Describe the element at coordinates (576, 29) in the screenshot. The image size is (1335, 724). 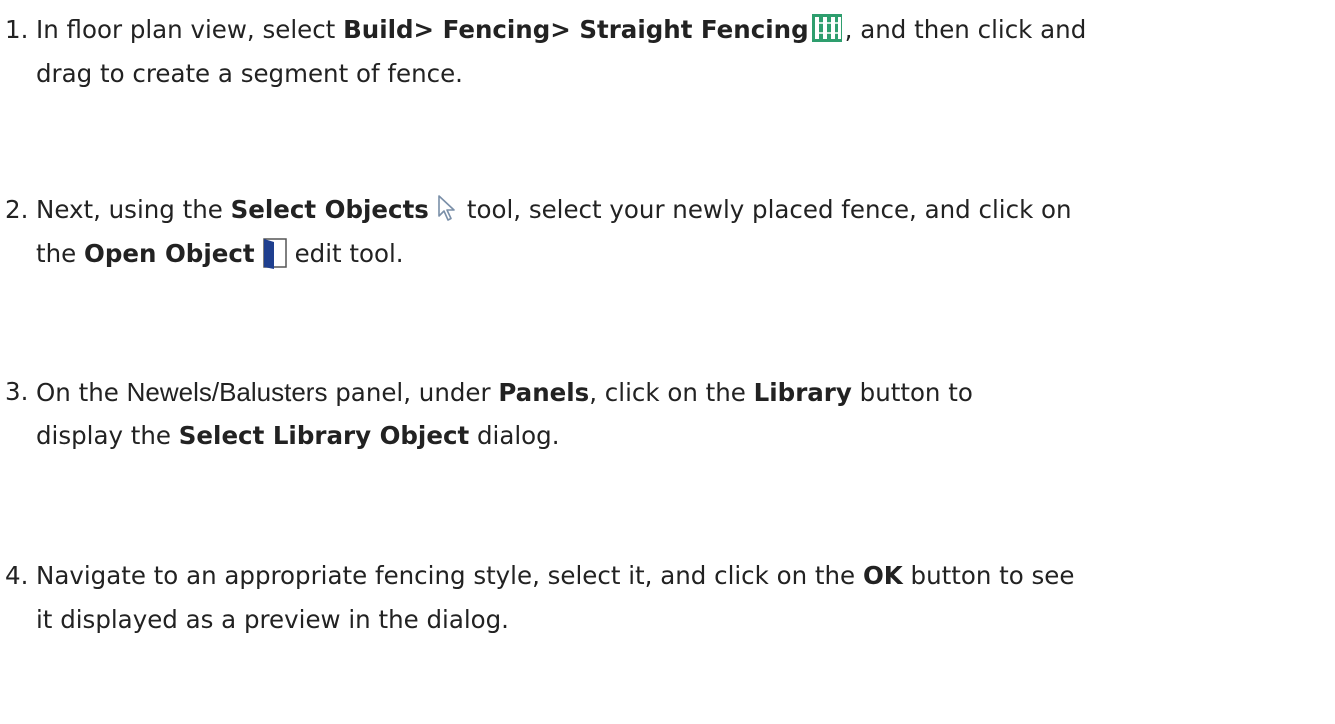
I see `menu-path: Build> Fencing> Straight Fencing` at that location.